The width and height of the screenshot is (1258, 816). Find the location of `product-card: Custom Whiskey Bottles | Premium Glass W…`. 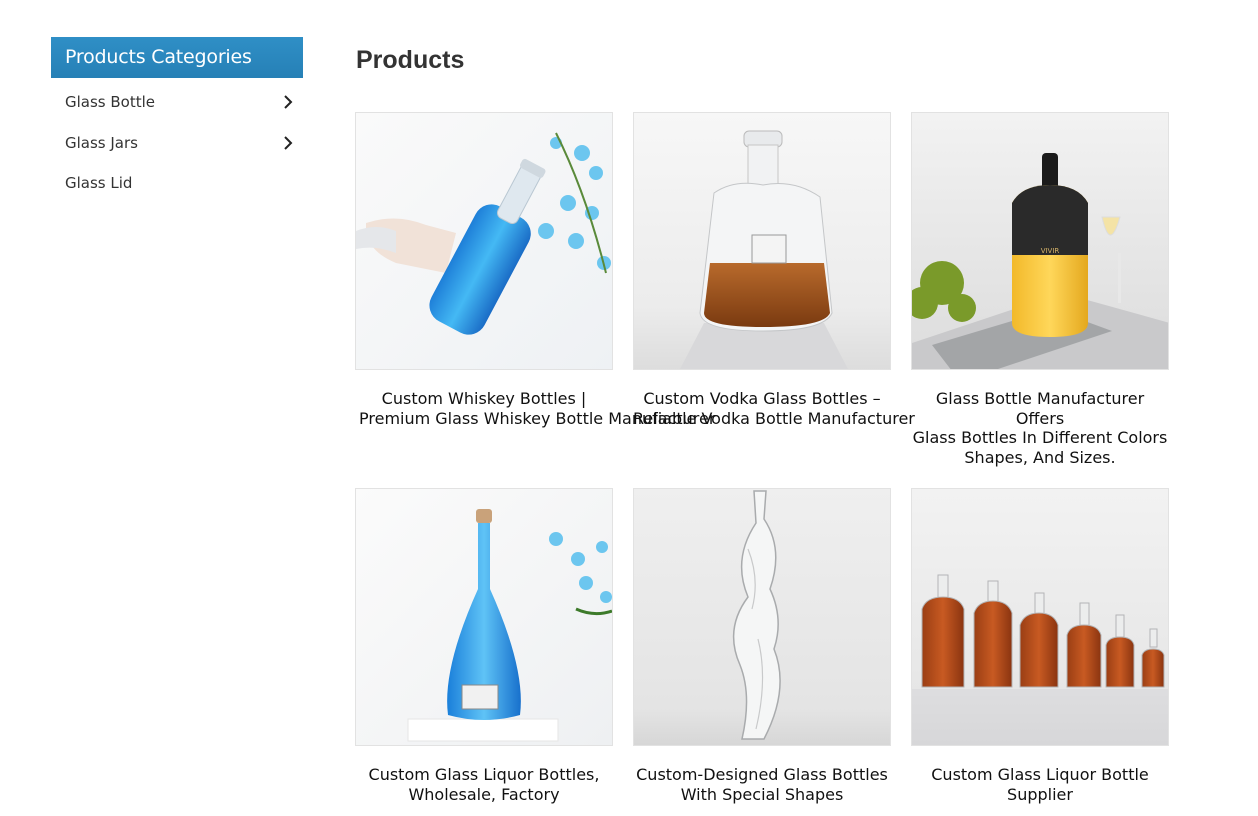

product-card: Custom Whiskey Bottles | Premium Glass W… is located at coordinates (535, 270).